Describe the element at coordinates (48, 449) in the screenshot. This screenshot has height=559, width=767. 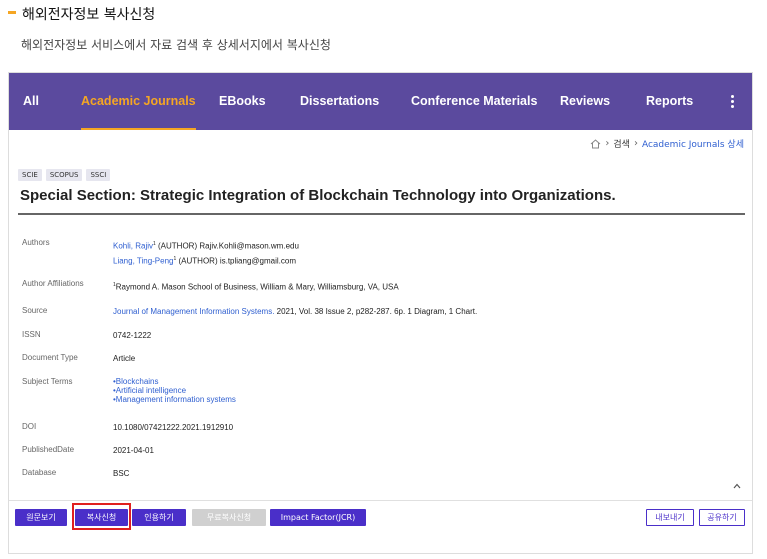
I see `meta-label: PublishedDate` at that location.